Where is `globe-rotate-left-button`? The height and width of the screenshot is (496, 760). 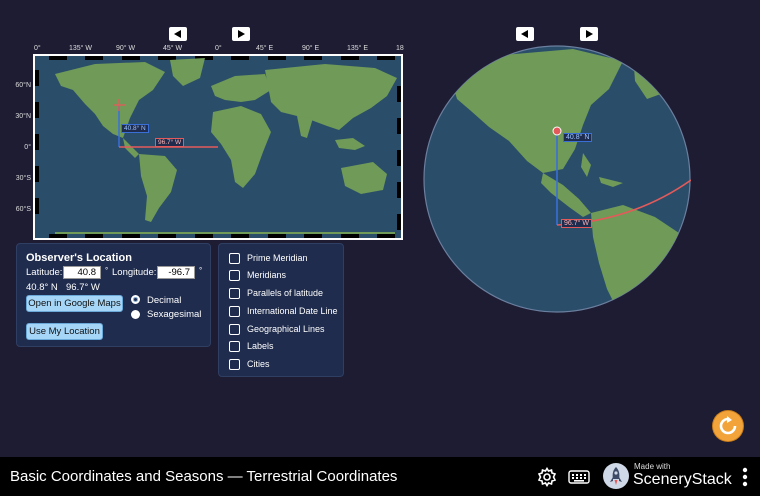
globe-rotate-left-button is located at coordinates (525, 34).